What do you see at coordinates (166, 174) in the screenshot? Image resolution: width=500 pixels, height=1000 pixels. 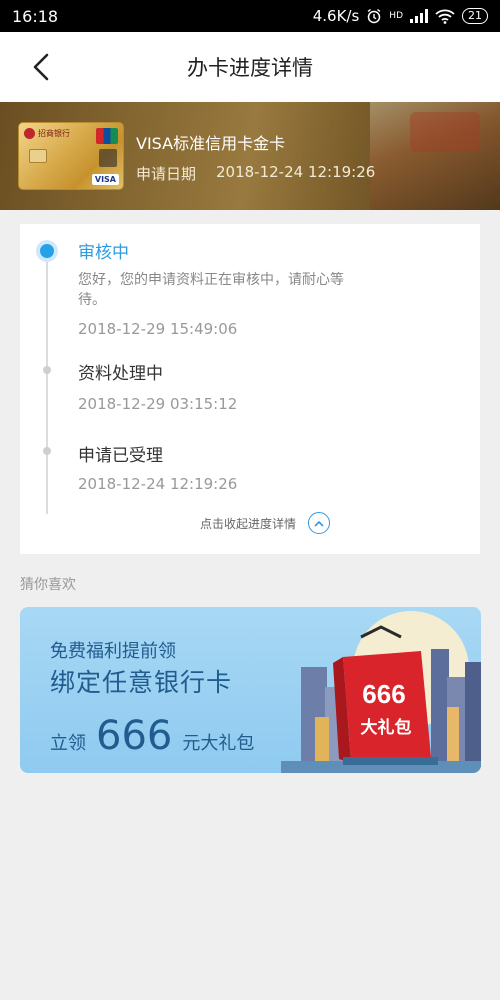 I see `apply-date-label: 申请日期` at bounding box center [166, 174].